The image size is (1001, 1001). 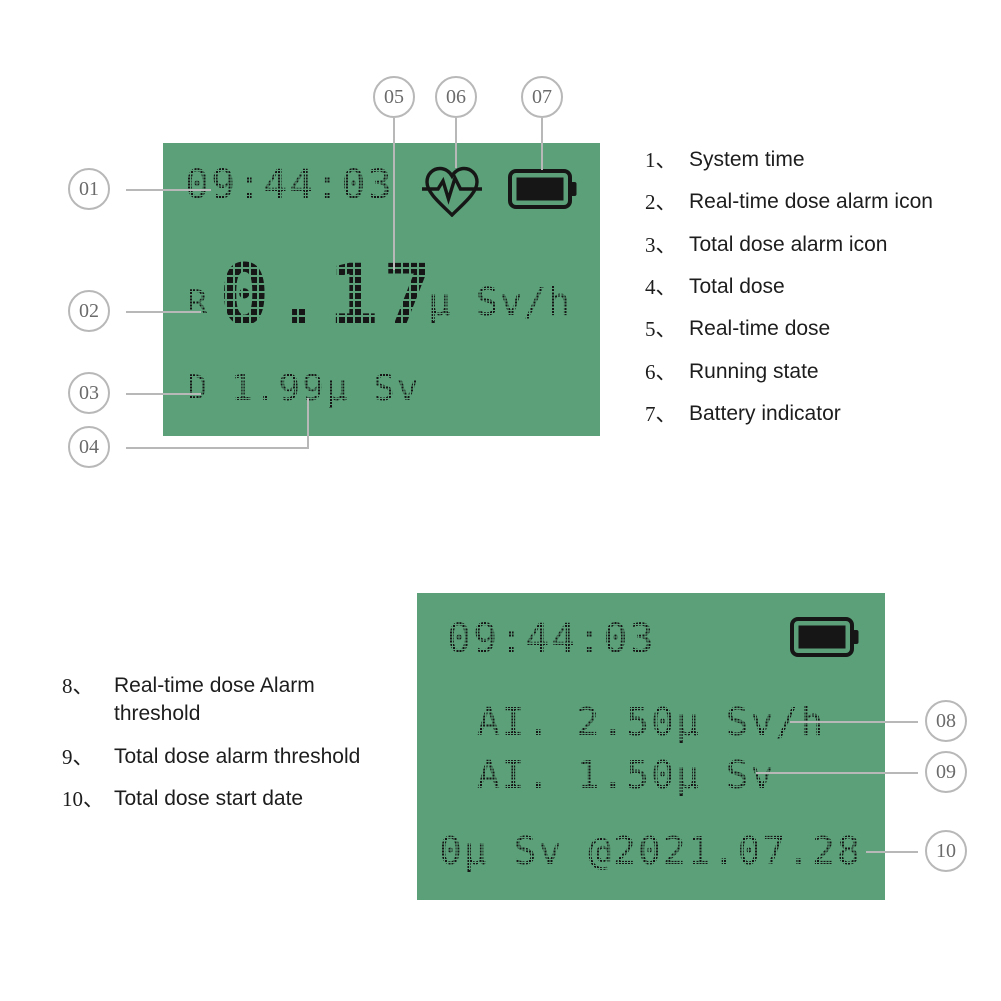 What do you see at coordinates (626, 775) in the screenshot?
I see `total-dose-alarm-threshold: AI. 1.50μ Sv` at bounding box center [626, 775].